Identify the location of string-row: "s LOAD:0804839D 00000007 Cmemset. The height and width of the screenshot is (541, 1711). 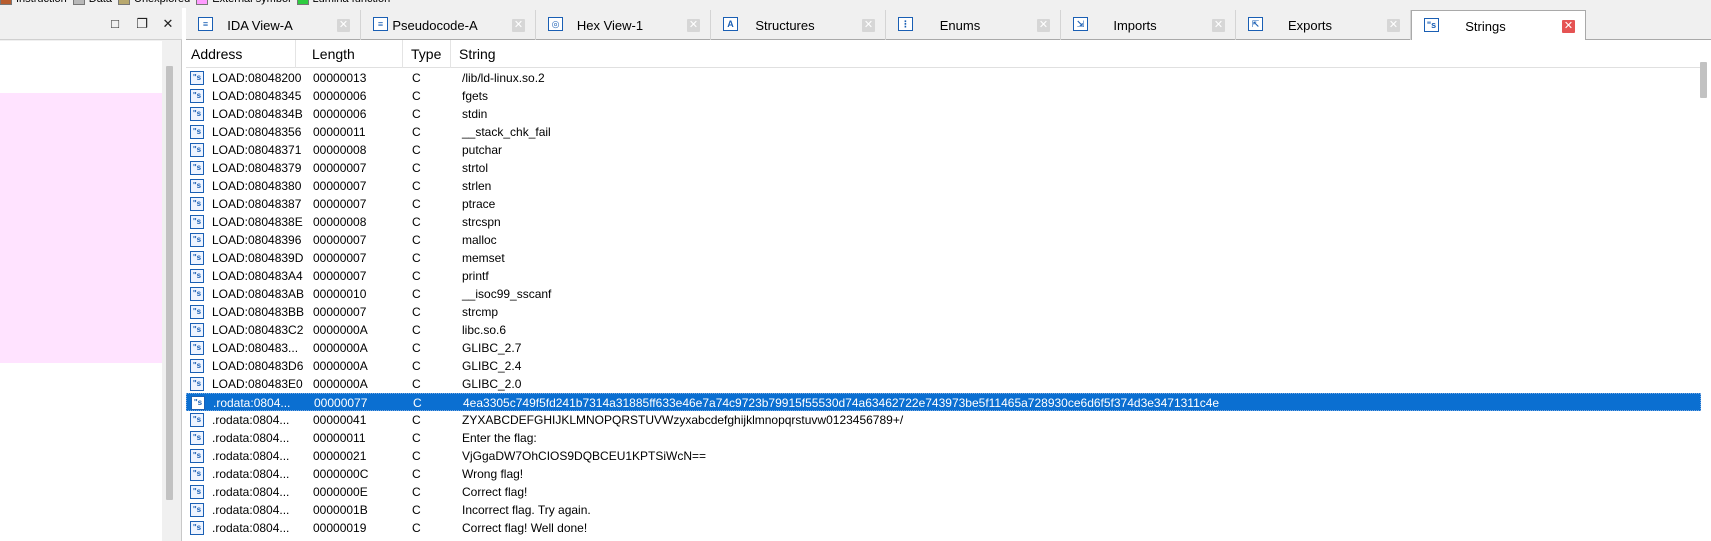
(943, 258).